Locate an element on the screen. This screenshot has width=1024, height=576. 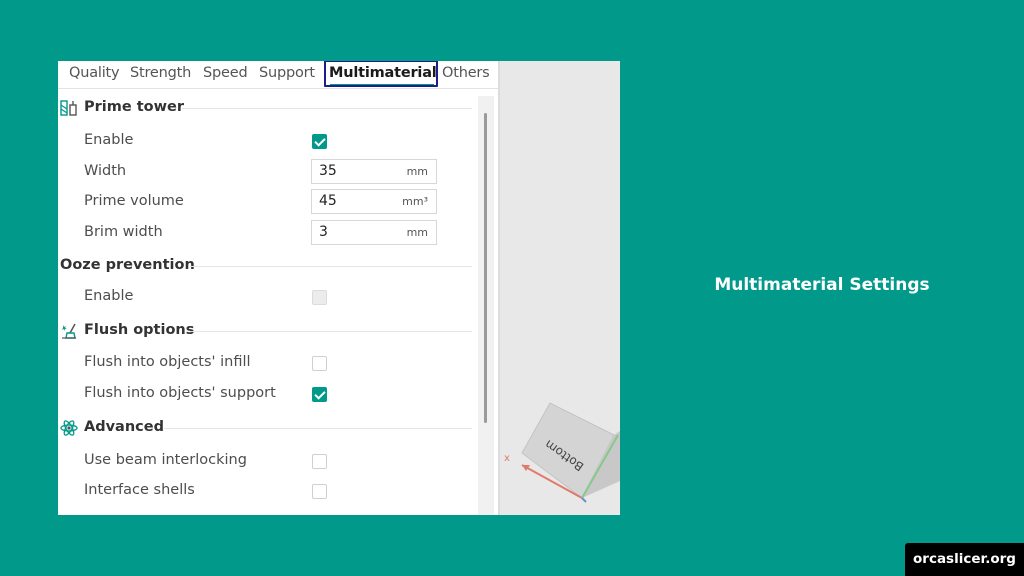
section-title-flush-options: Flush options is located at coordinates (139, 330).